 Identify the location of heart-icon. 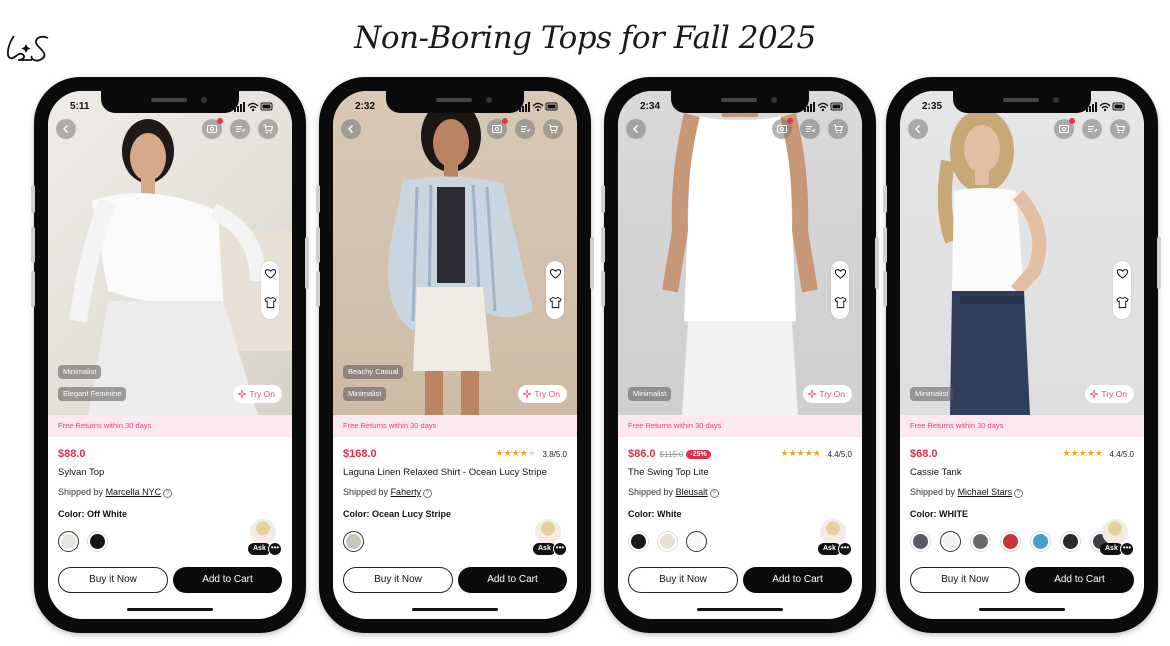
(1122, 273).